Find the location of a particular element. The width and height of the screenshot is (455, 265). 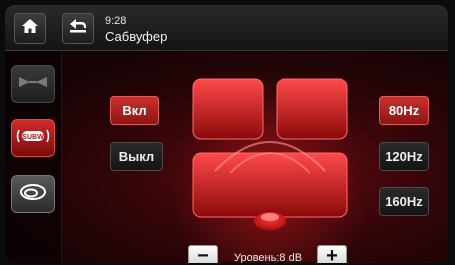

back-arrow-icon is located at coordinates (78, 28).